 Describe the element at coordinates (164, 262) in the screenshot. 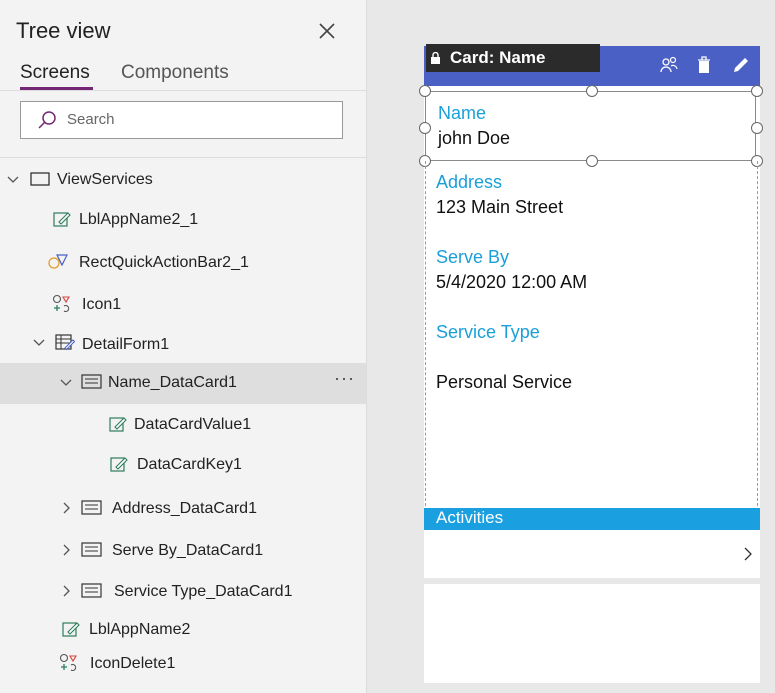

I see `tree-item-label: RectQuickActionBar2_1` at that location.